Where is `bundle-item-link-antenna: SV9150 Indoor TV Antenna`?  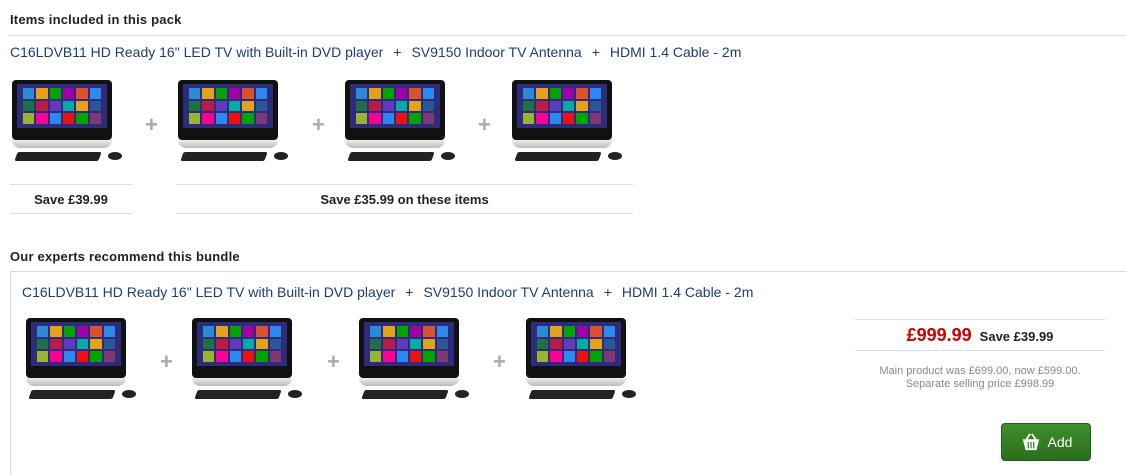
bundle-item-link-antenna: SV9150 Indoor TV Antenna is located at coordinates (508, 292).